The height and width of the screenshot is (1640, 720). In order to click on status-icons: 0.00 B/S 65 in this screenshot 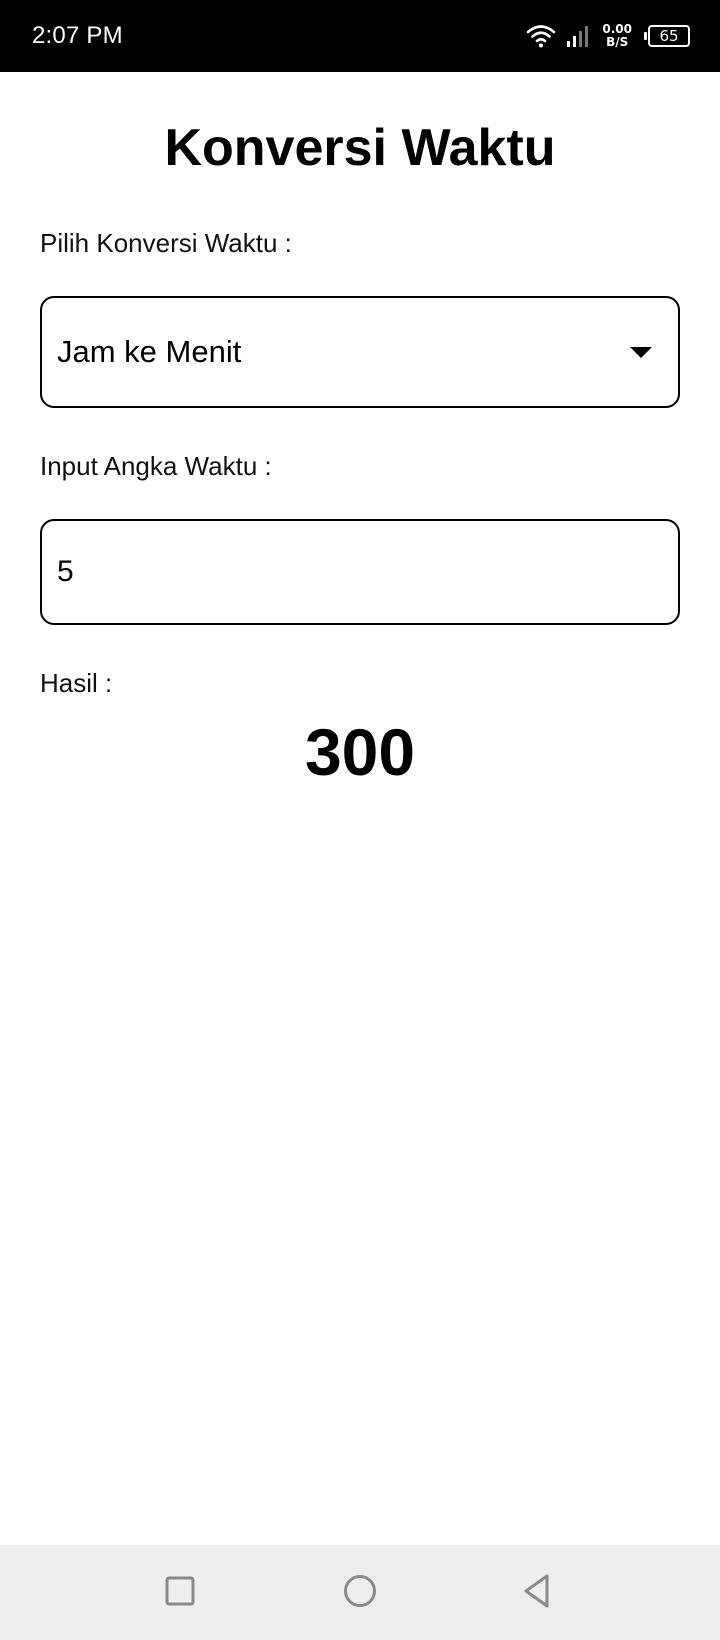, I will do `click(608, 36)`.